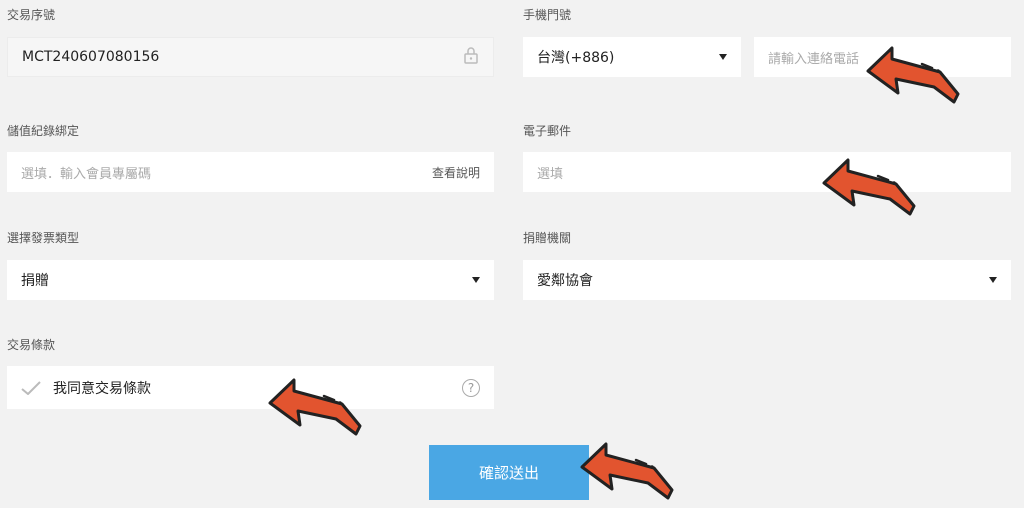  Describe the element at coordinates (509, 472) in the screenshot. I see `submit-button: 確認送出` at that location.